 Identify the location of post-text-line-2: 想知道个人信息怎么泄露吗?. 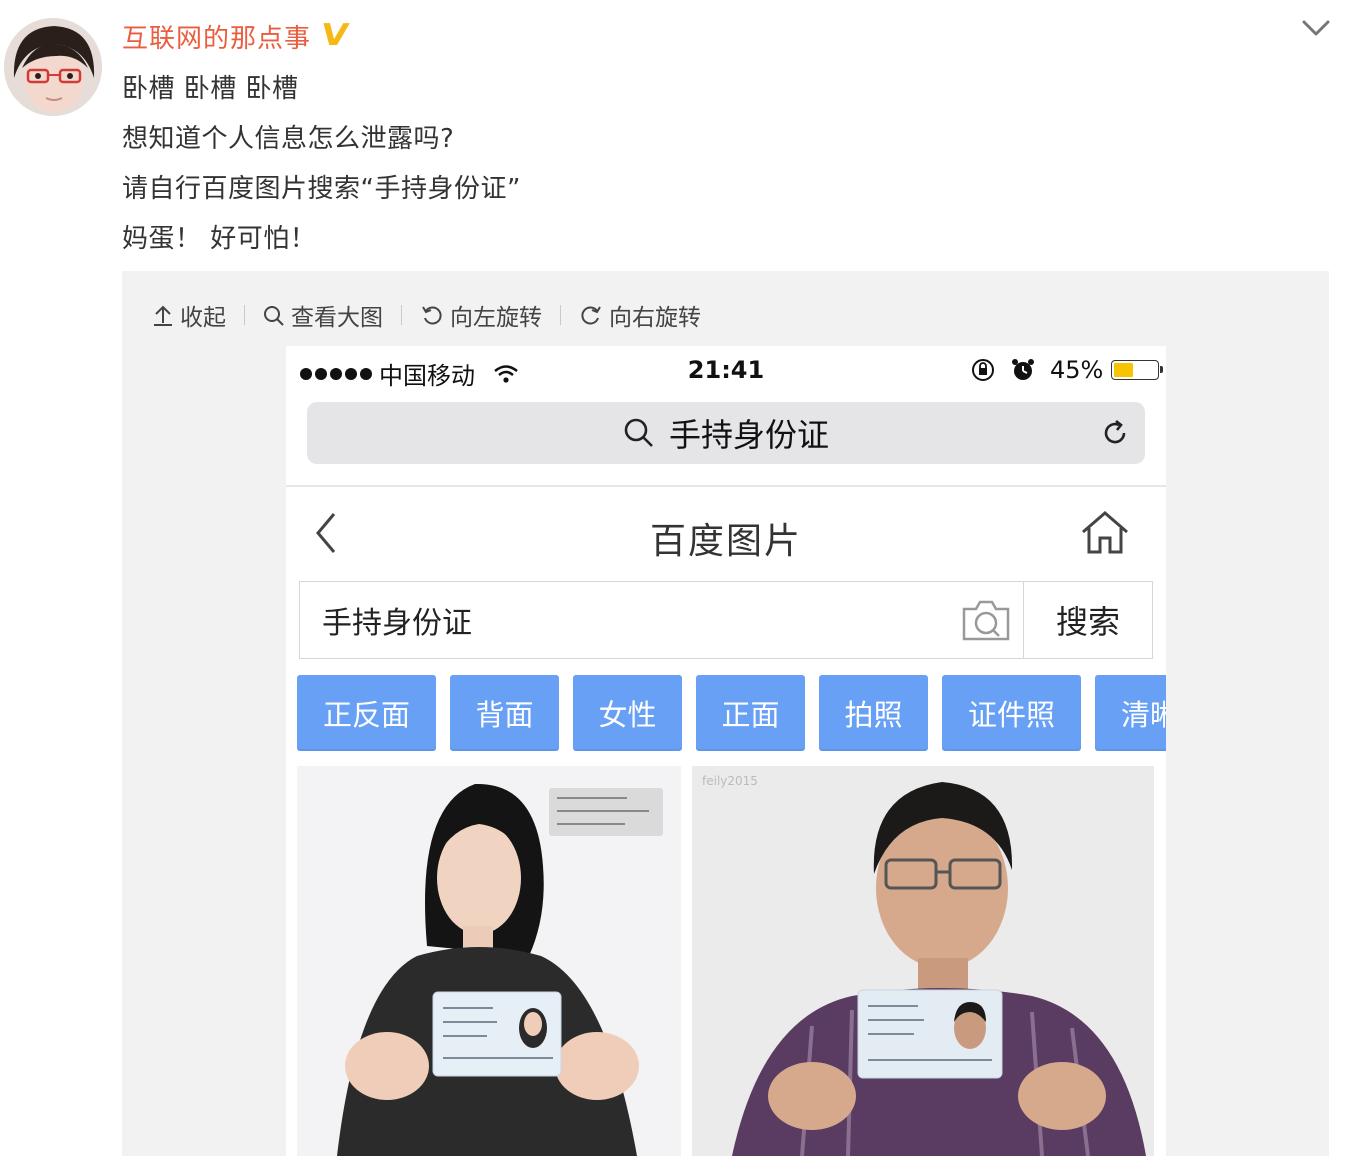
(288, 139).